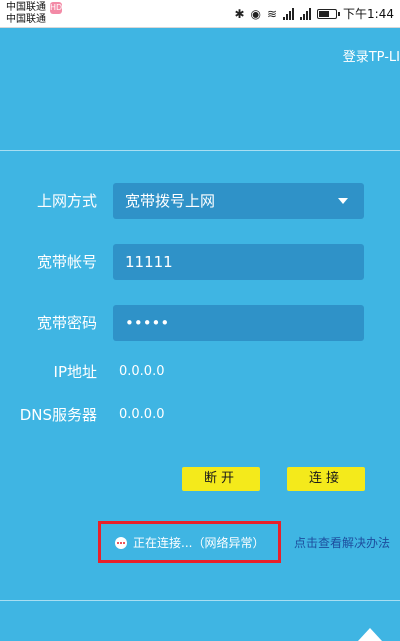  Describe the element at coordinates (342, 542) in the screenshot. I see `help-link: 点击查看解决办法` at that location.